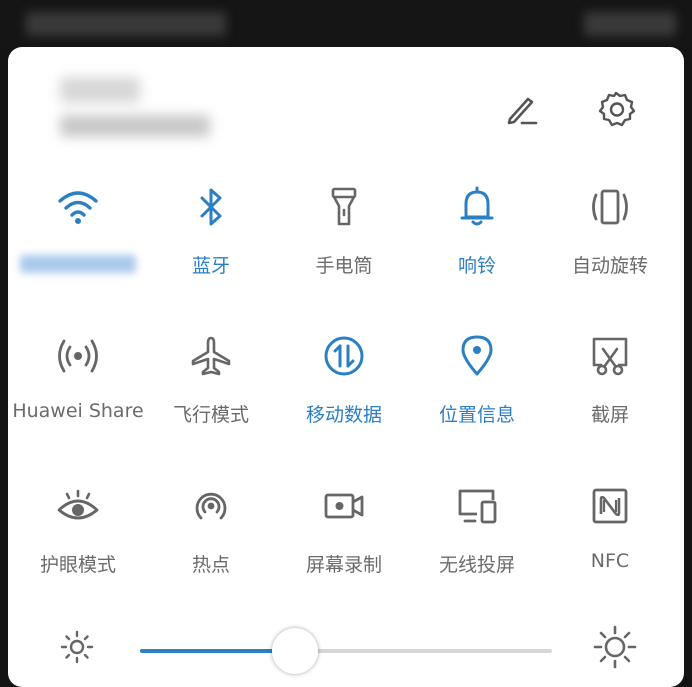 This screenshot has height=687, width=692. Describe the element at coordinates (630, 24) in the screenshot. I see `status-bar-right-blurred` at that location.